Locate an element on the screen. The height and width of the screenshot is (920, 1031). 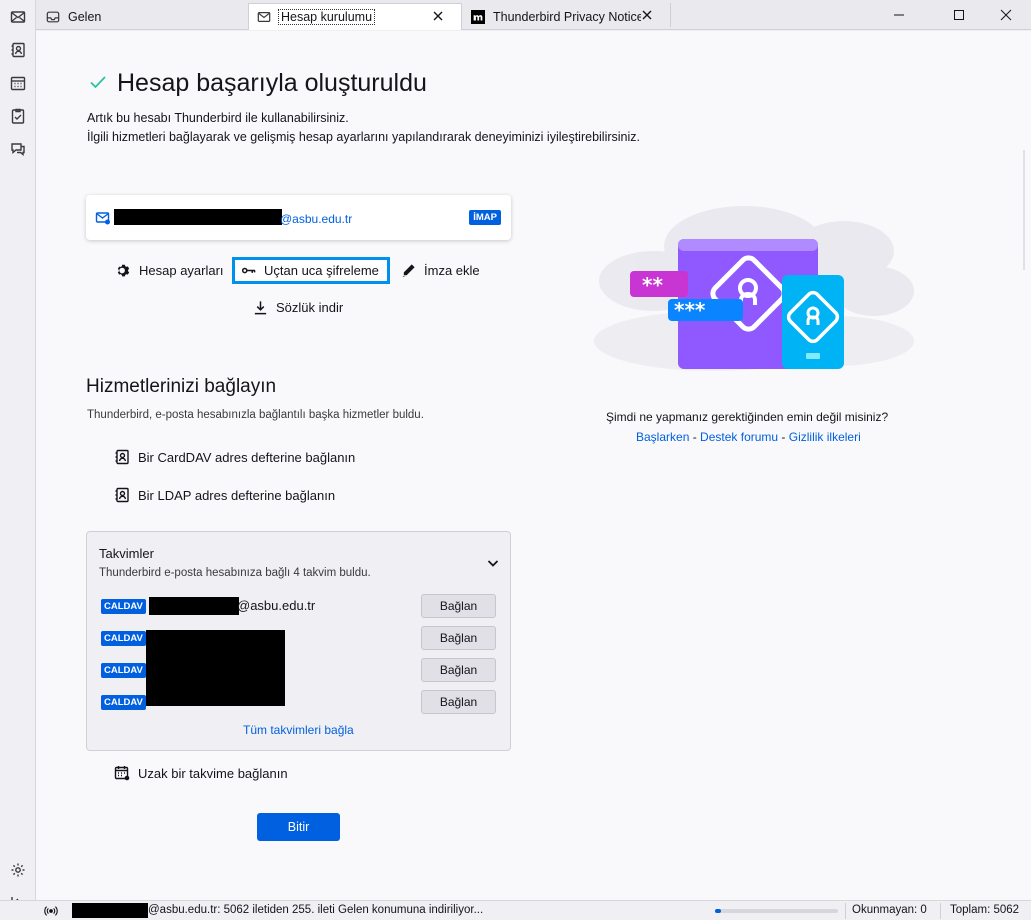
spaces-toolbar is located at coordinates (18, 460).